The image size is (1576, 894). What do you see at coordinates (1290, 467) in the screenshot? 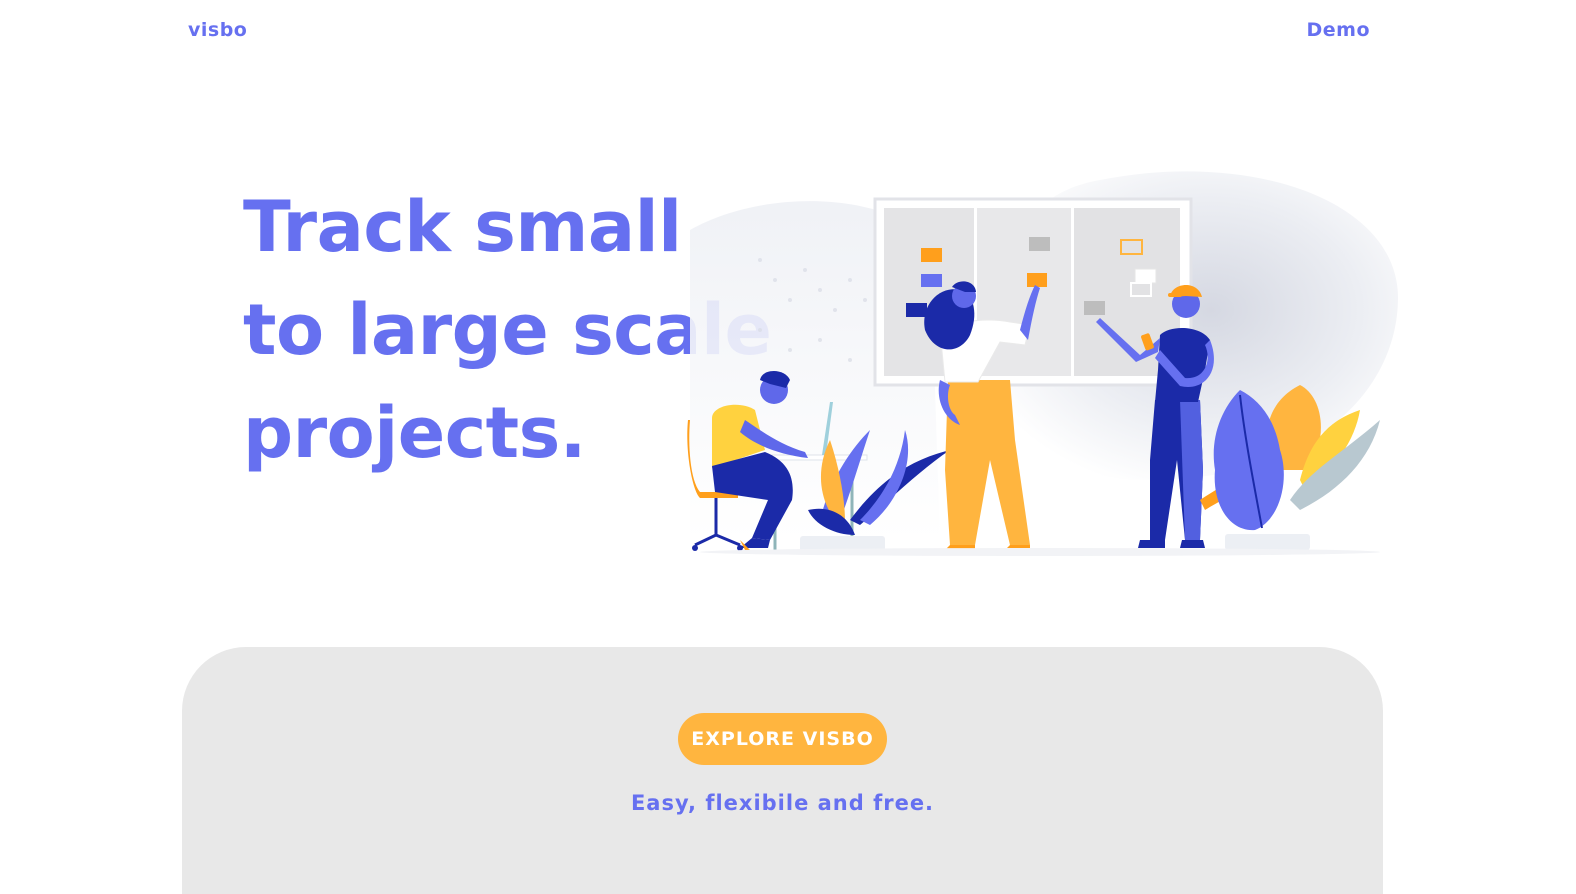
I see `right-plants` at bounding box center [1290, 467].